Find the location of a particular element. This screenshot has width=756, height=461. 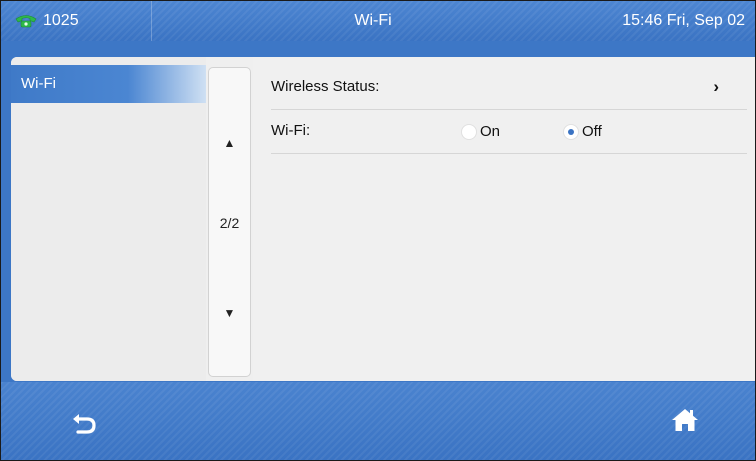

wifi-row: Wi-Fi: On Off is located at coordinates (509, 131).